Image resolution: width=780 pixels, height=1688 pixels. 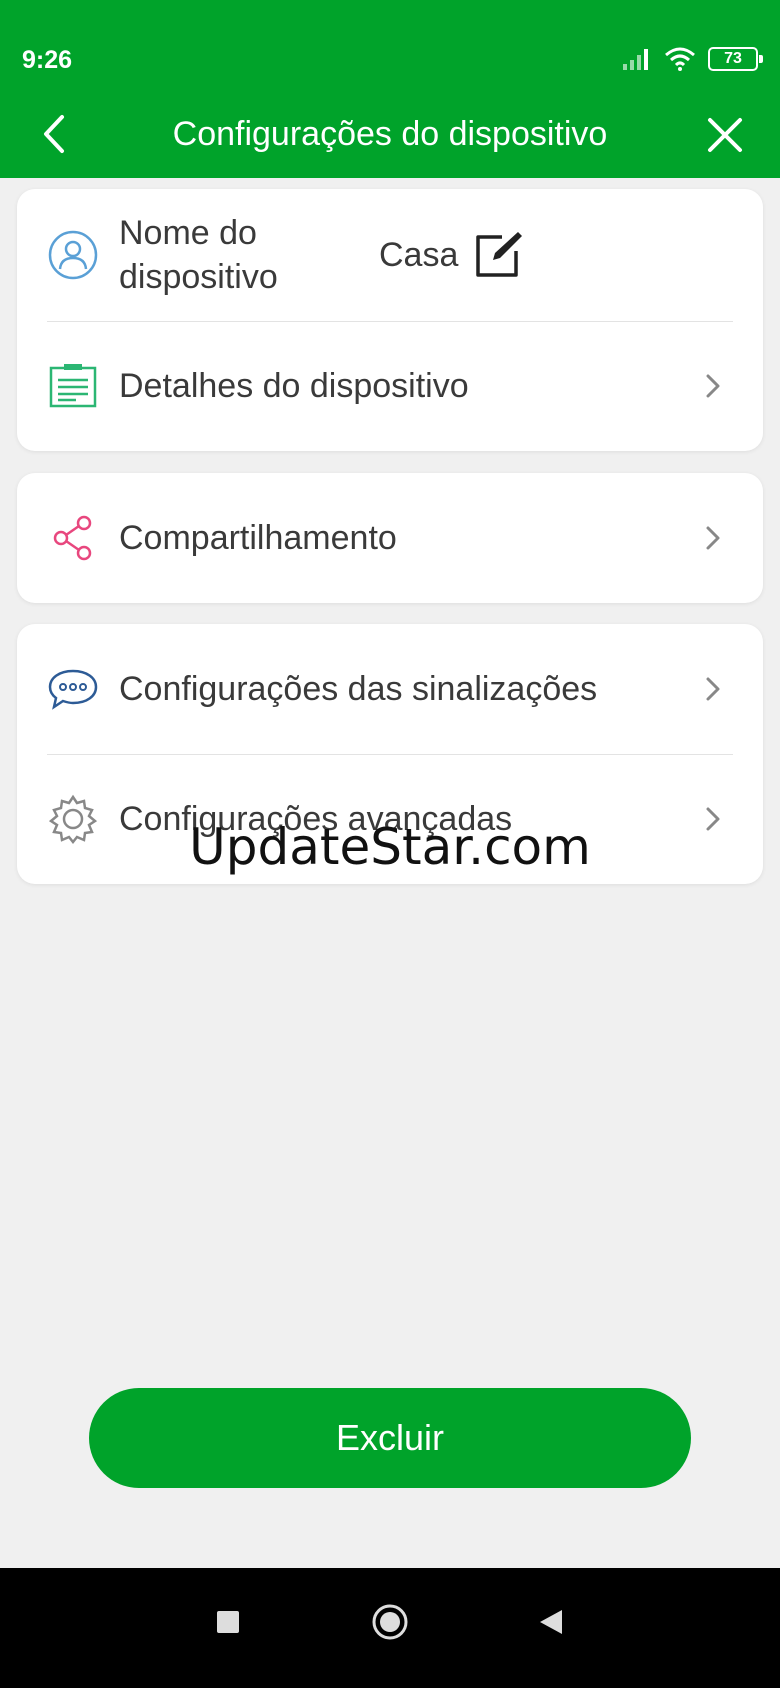 What do you see at coordinates (258, 538) in the screenshot?
I see `sharing-label: Compartilhamento` at bounding box center [258, 538].